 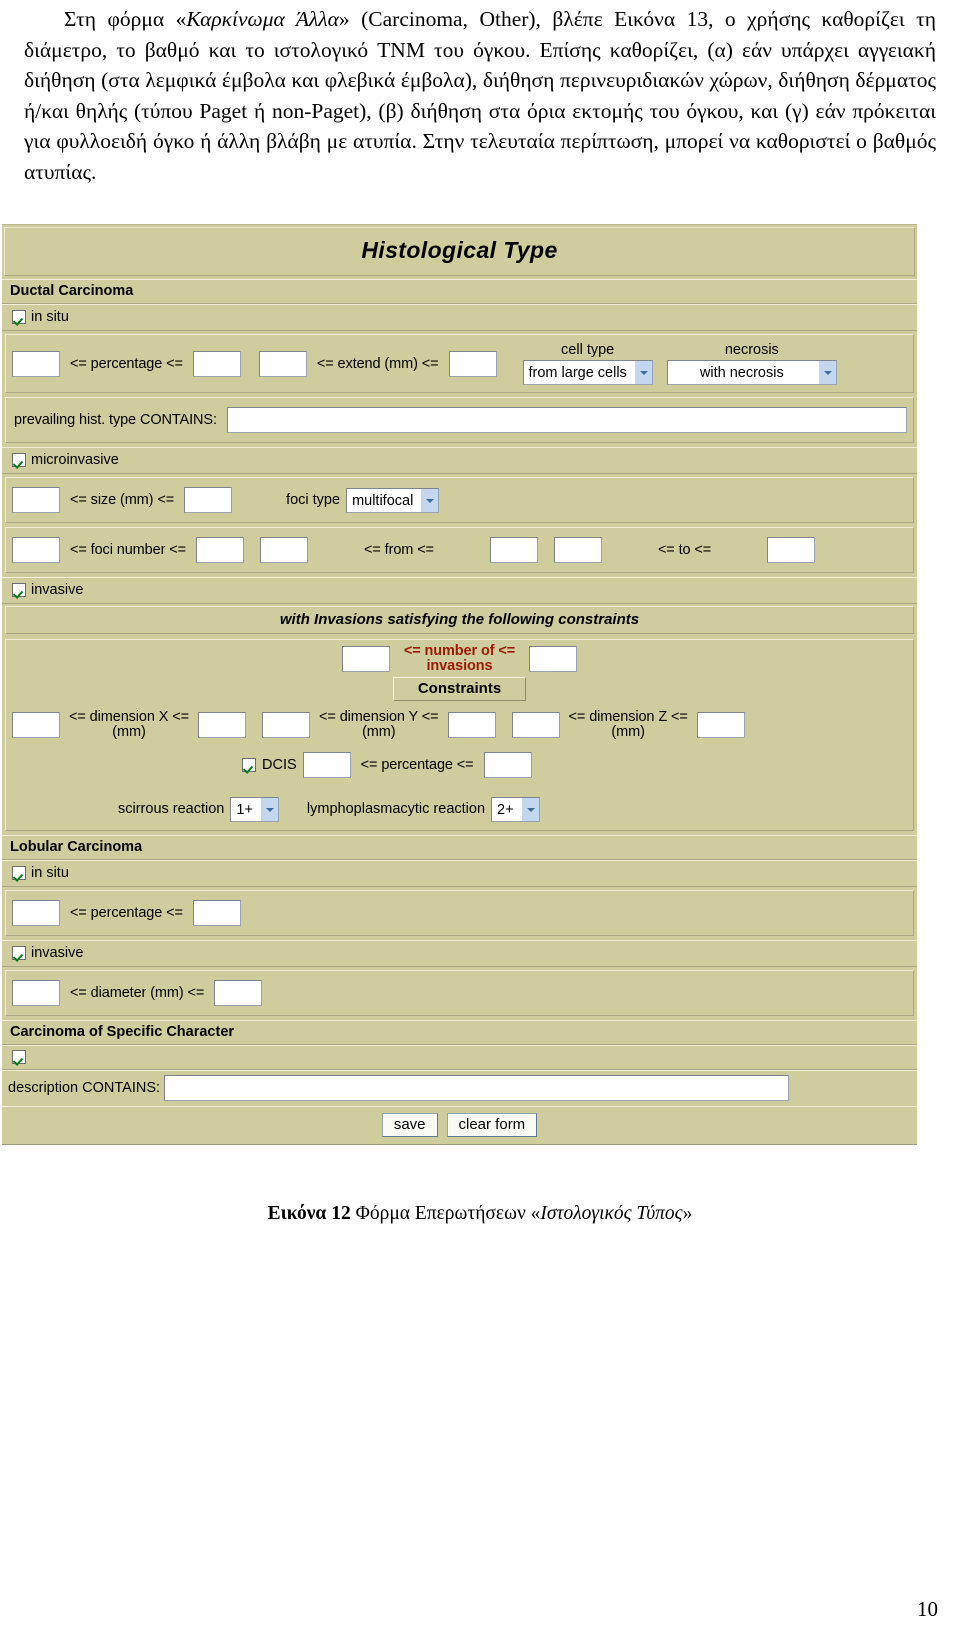 I want to click on input-lobular-diameter-min, so click(x=36, y=993).